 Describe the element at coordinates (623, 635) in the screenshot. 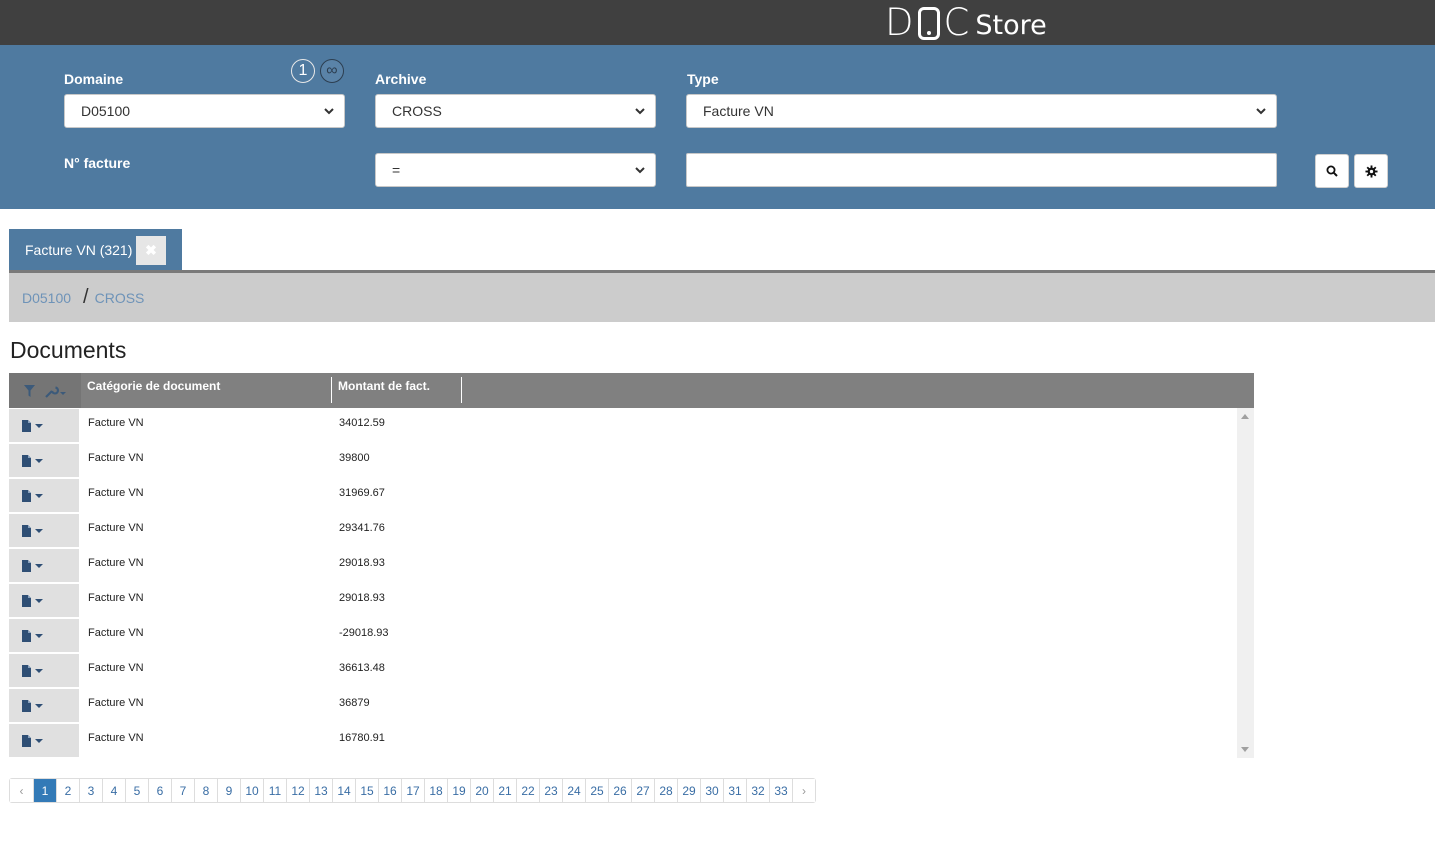

I see `table-row: Facture VN -29018.93` at that location.